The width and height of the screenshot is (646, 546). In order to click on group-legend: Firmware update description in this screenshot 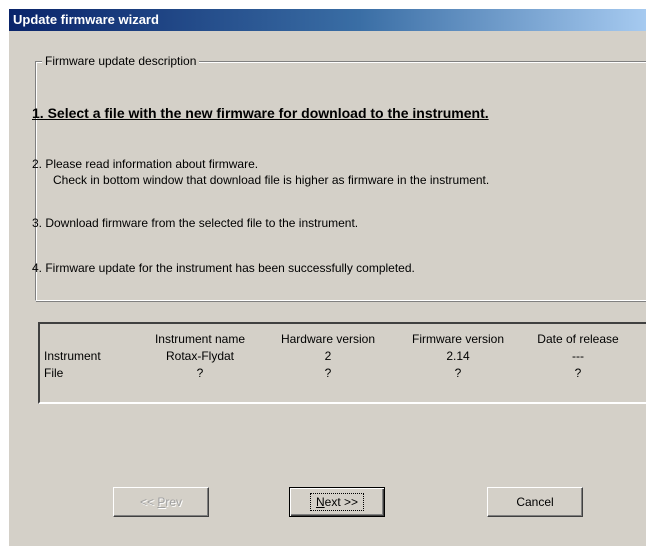, I will do `click(121, 61)`.